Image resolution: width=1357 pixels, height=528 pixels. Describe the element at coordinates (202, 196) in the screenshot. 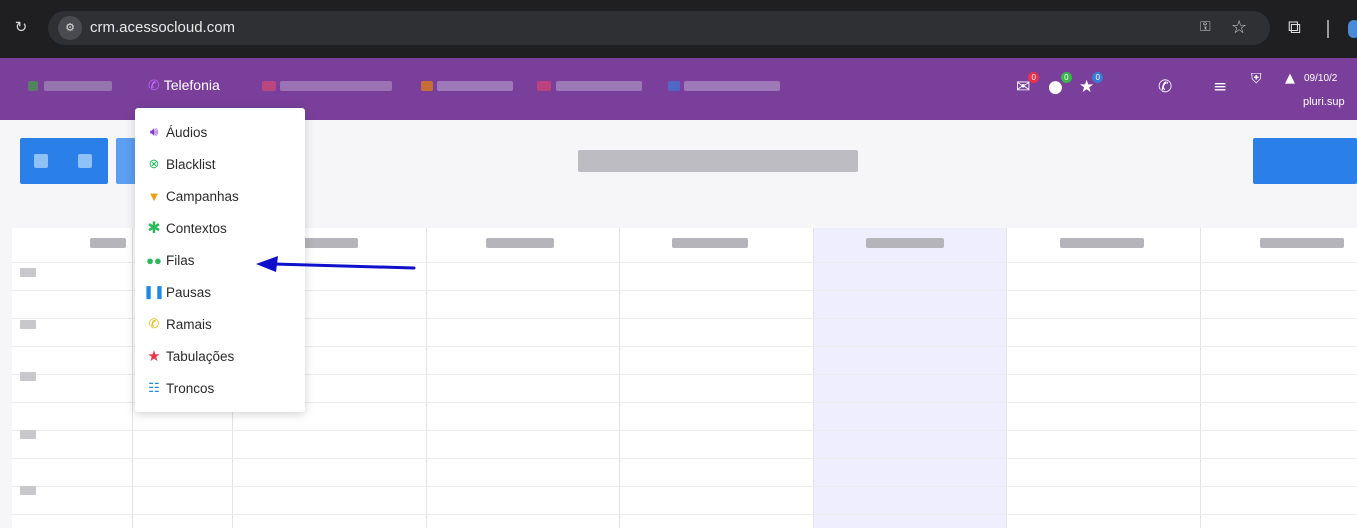

I see `menu-item-label: Campanhas` at that location.